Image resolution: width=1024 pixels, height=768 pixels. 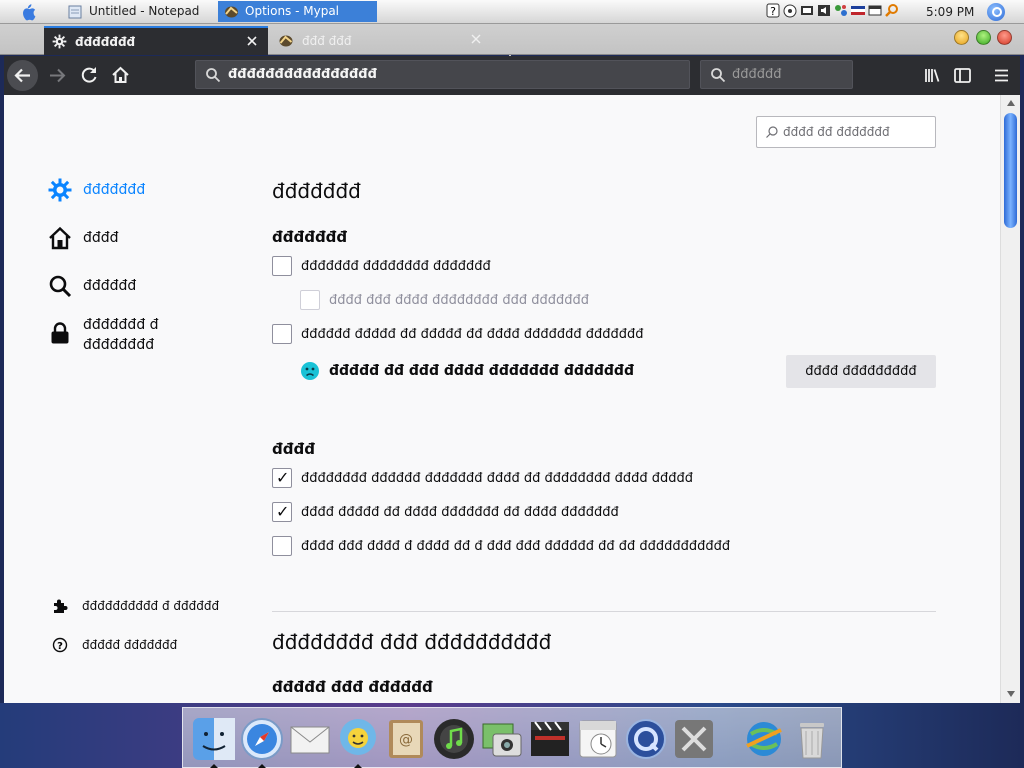 I want to click on tab-options: đđđđđđđ, so click(x=156, y=40).